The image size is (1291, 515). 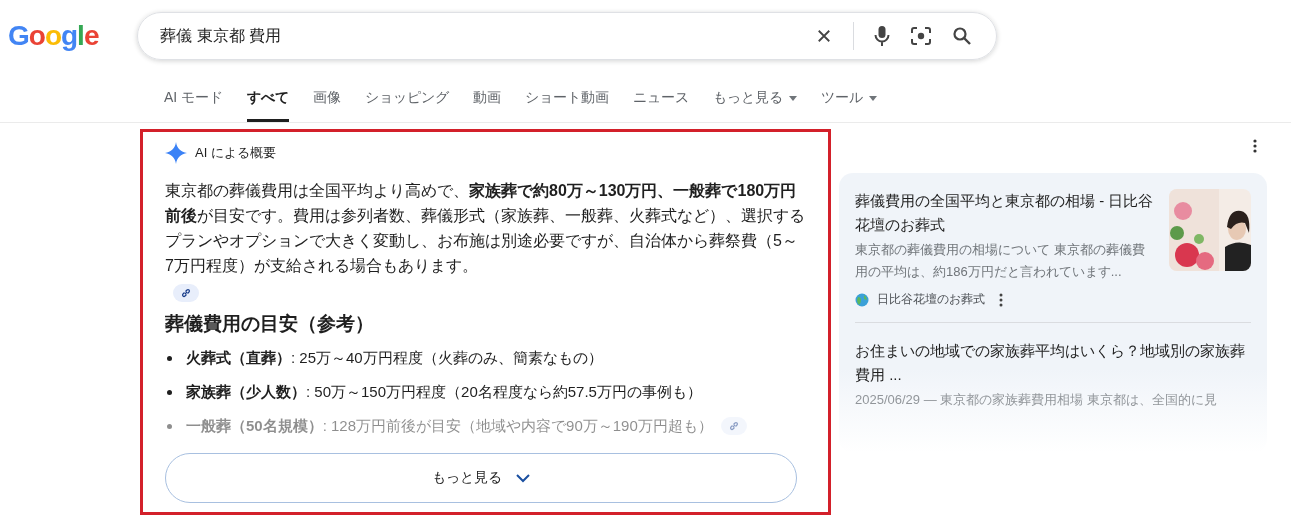 What do you see at coordinates (394, 358) in the screenshot?
I see `bullet-text: 火葬式（直葬）: 25万～40万円程度（火葬のみ、簡素なもの）` at bounding box center [394, 358].